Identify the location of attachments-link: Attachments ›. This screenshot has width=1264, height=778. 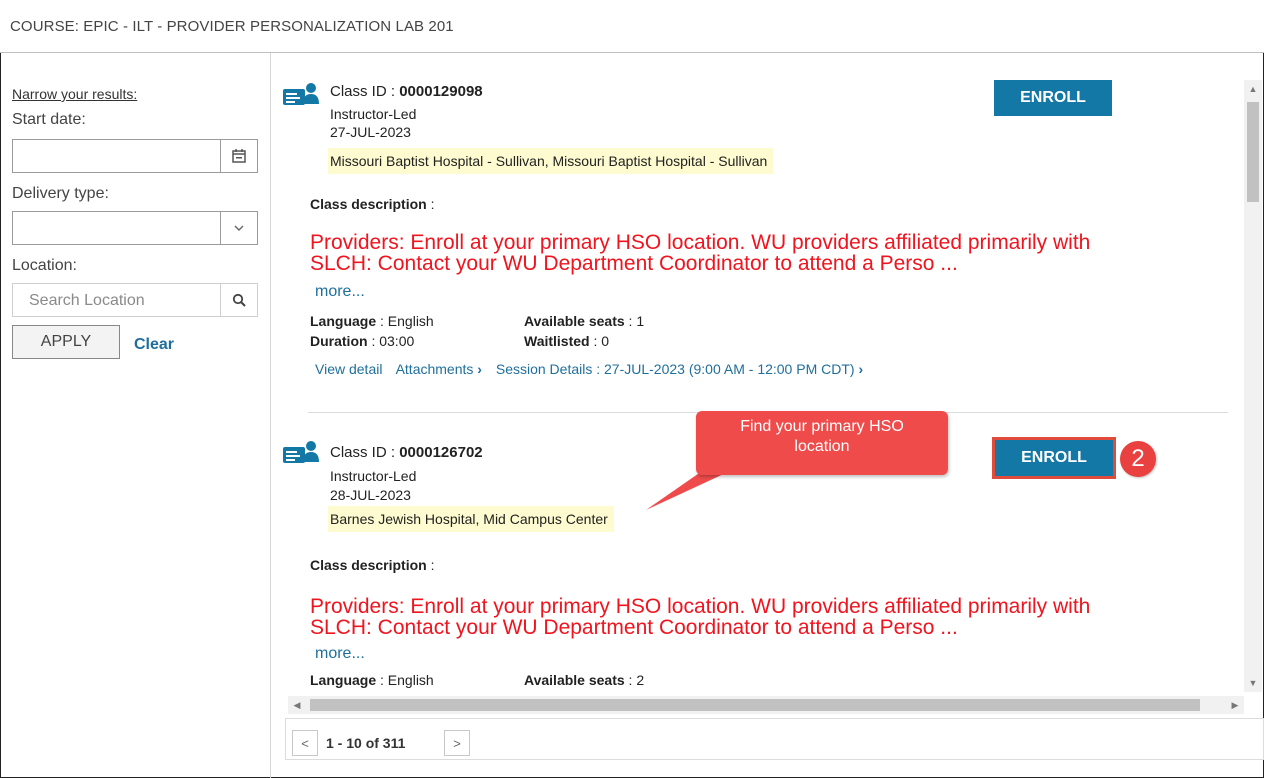
(439, 369).